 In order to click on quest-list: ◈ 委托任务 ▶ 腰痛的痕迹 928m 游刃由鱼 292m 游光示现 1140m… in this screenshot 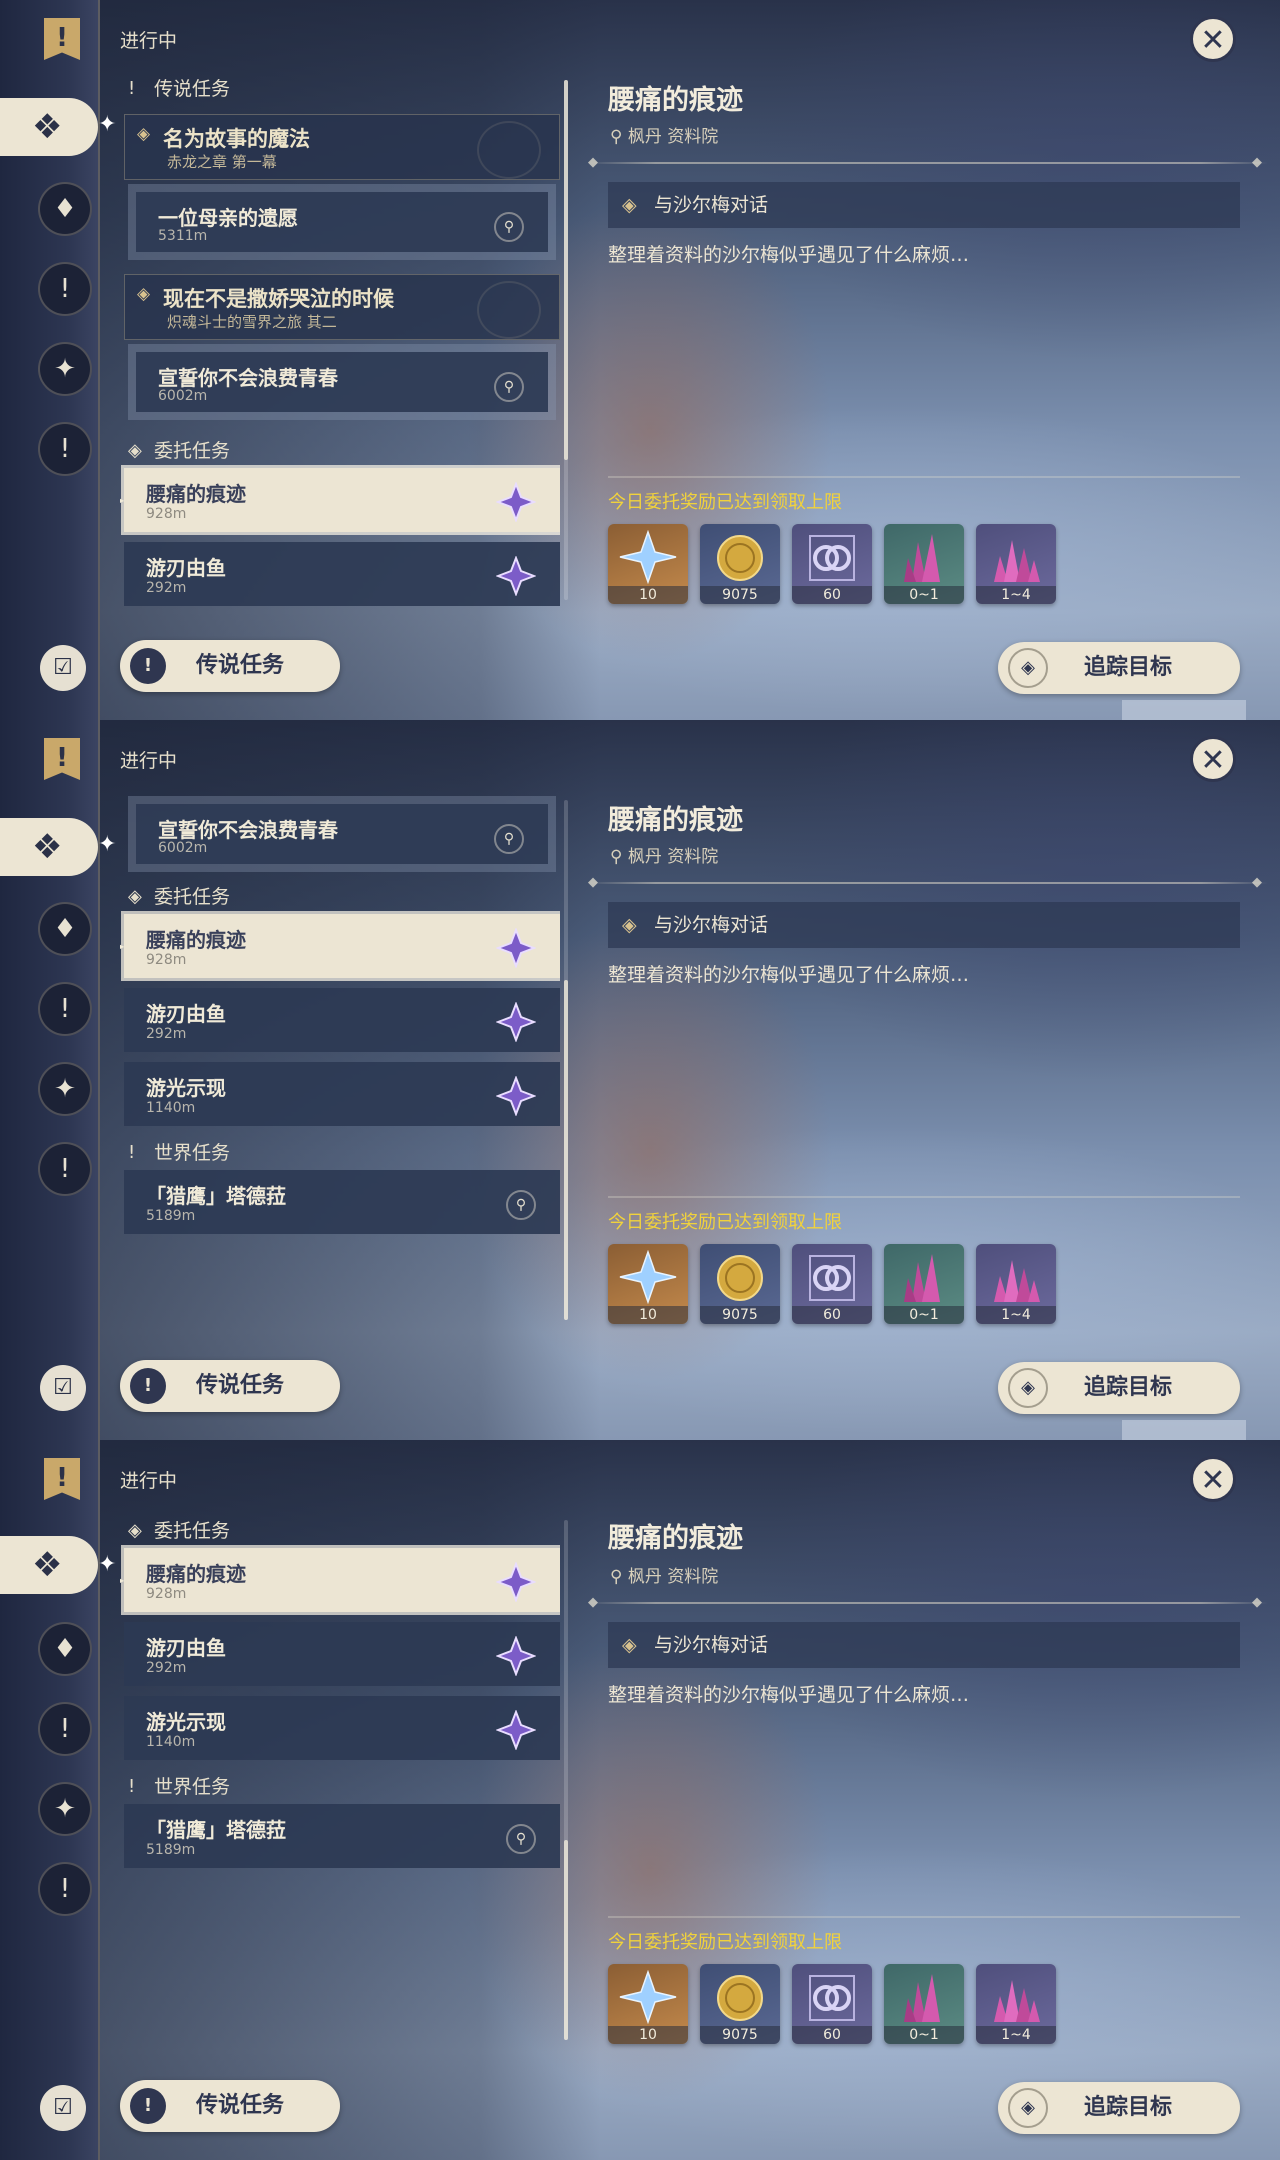, I will do `click(340, 1782)`.